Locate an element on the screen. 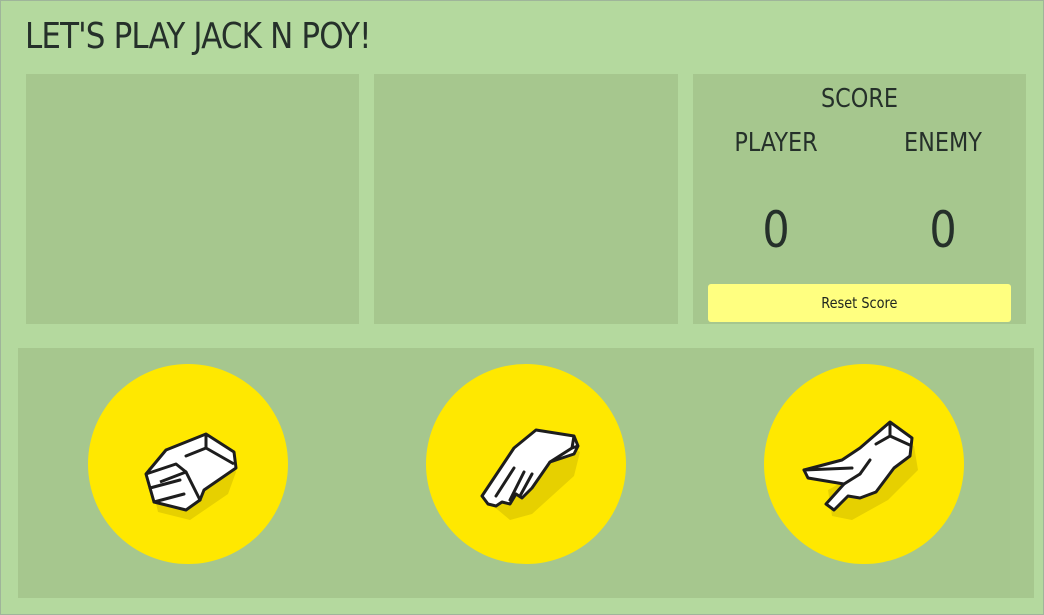 The height and width of the screenshot is (615, 1044). enemy-score-label: ENEMY is located at coordinates (943, 143).